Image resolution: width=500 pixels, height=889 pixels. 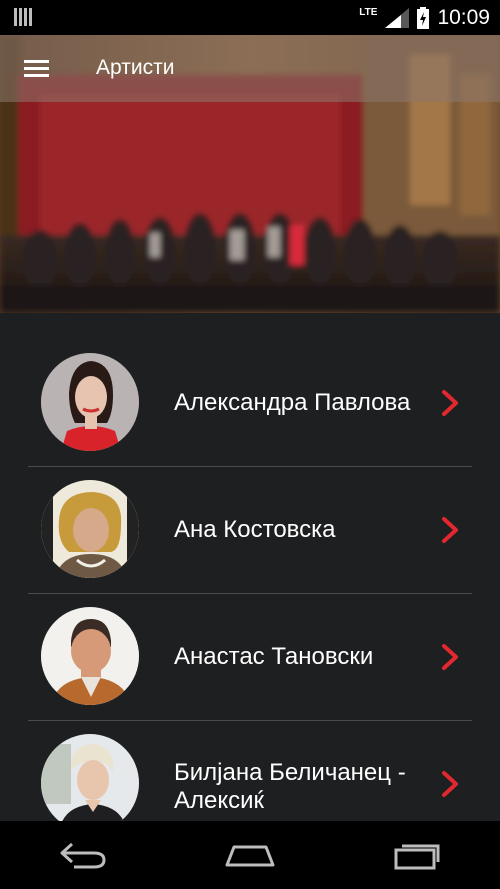 What do you see at coordinates (83, 855) in the screenshot?
I see `back-icon` at bounding box center [83, 855].